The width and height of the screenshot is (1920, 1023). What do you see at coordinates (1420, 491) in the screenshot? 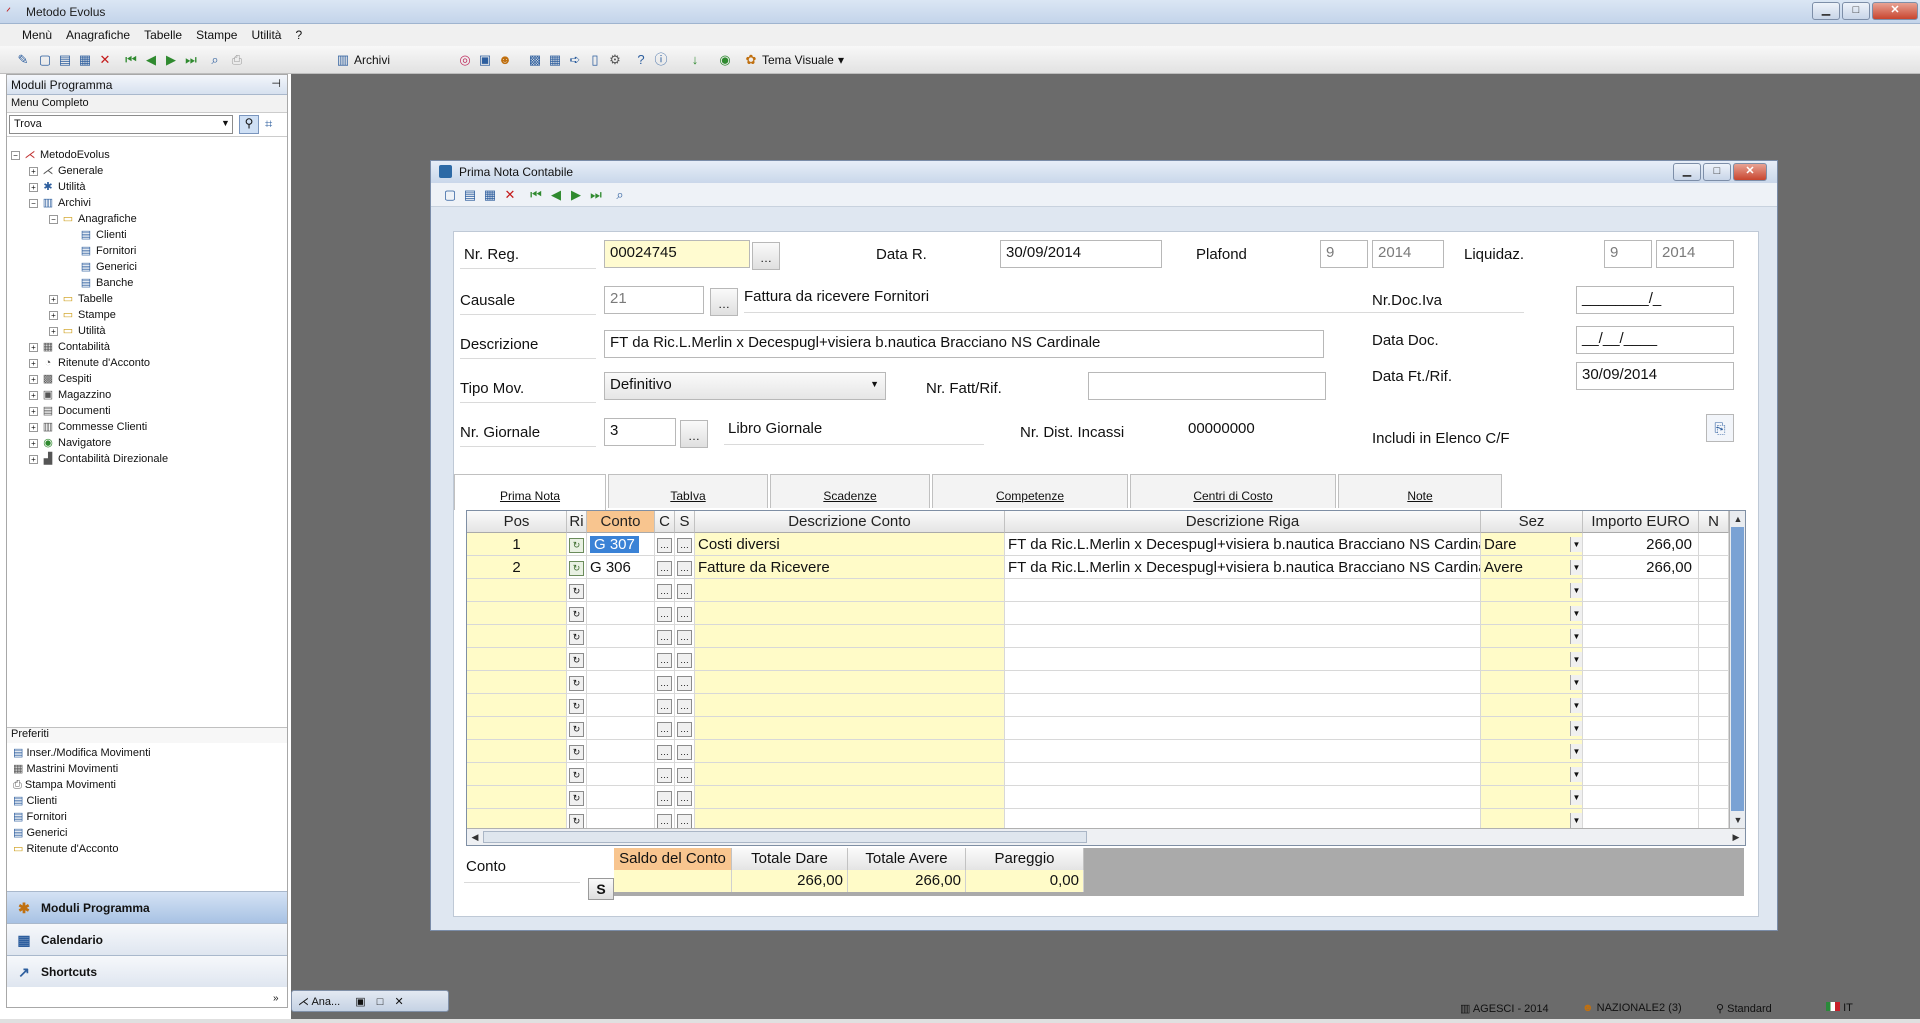
I see `tab-note: Note` at bounding box center [1420, 491].